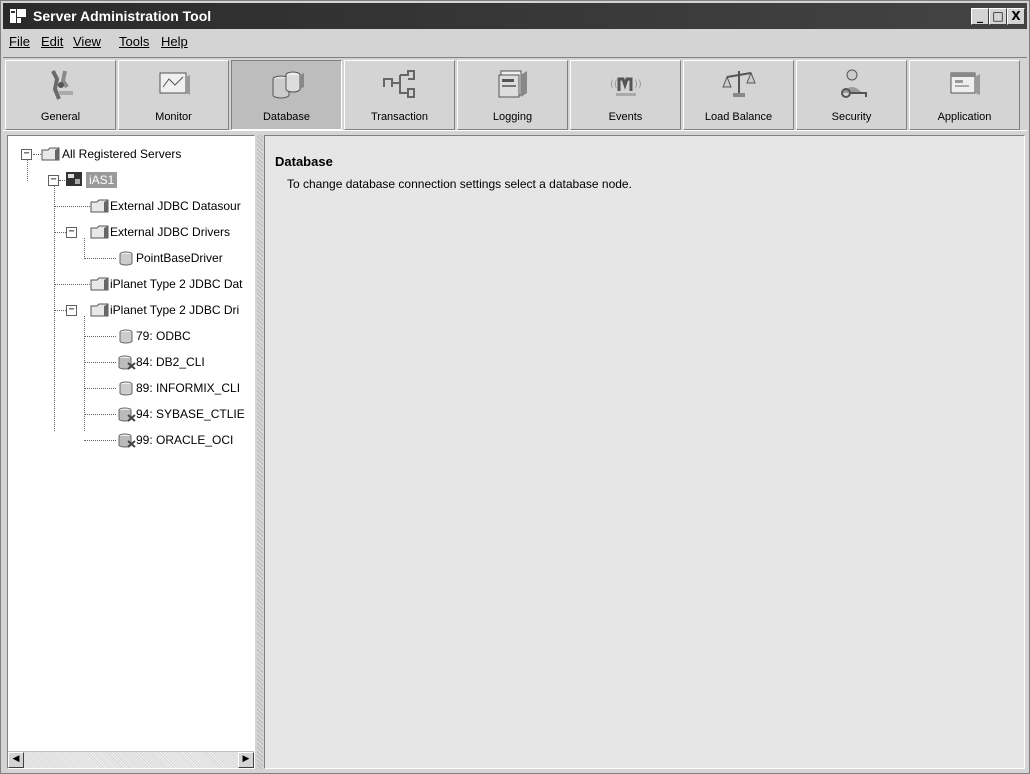 The height and width of the screenshot is (774, 1030). Describe the element at coordinates (19, 41) in the screenshot. I see `menu-file: File` at that location.